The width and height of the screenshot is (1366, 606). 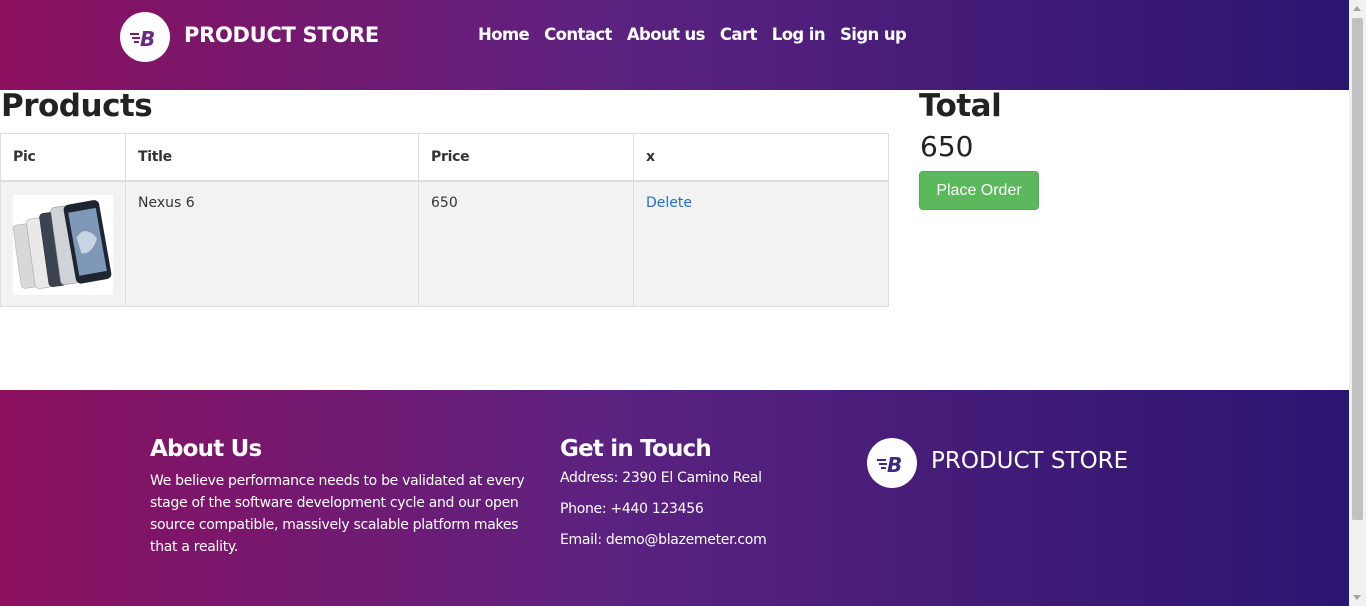 What do you see at coordinates (979, 190) in the screenshot?
I see `place-order-button: Place Order` at bounding box center [979, 190].